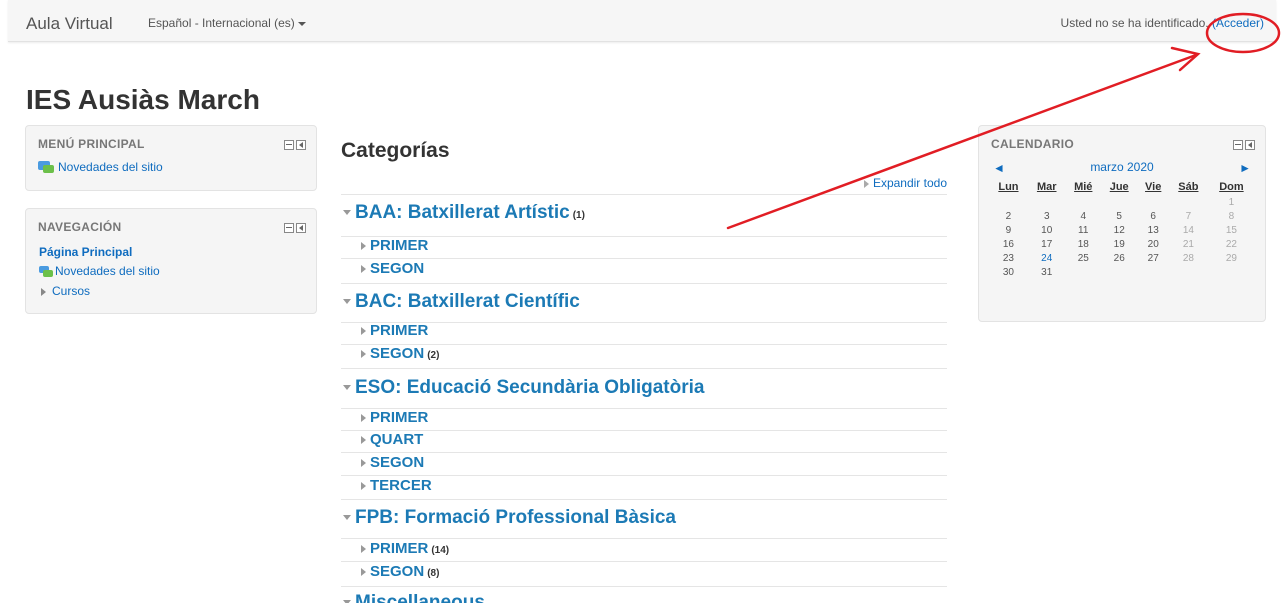 The height and width of the screenshot is (603, 1284). What do you see at coordinates (1188, 216) in the screenshot?
I see `calendar-day: 7` at bounding box center [1188, 216].